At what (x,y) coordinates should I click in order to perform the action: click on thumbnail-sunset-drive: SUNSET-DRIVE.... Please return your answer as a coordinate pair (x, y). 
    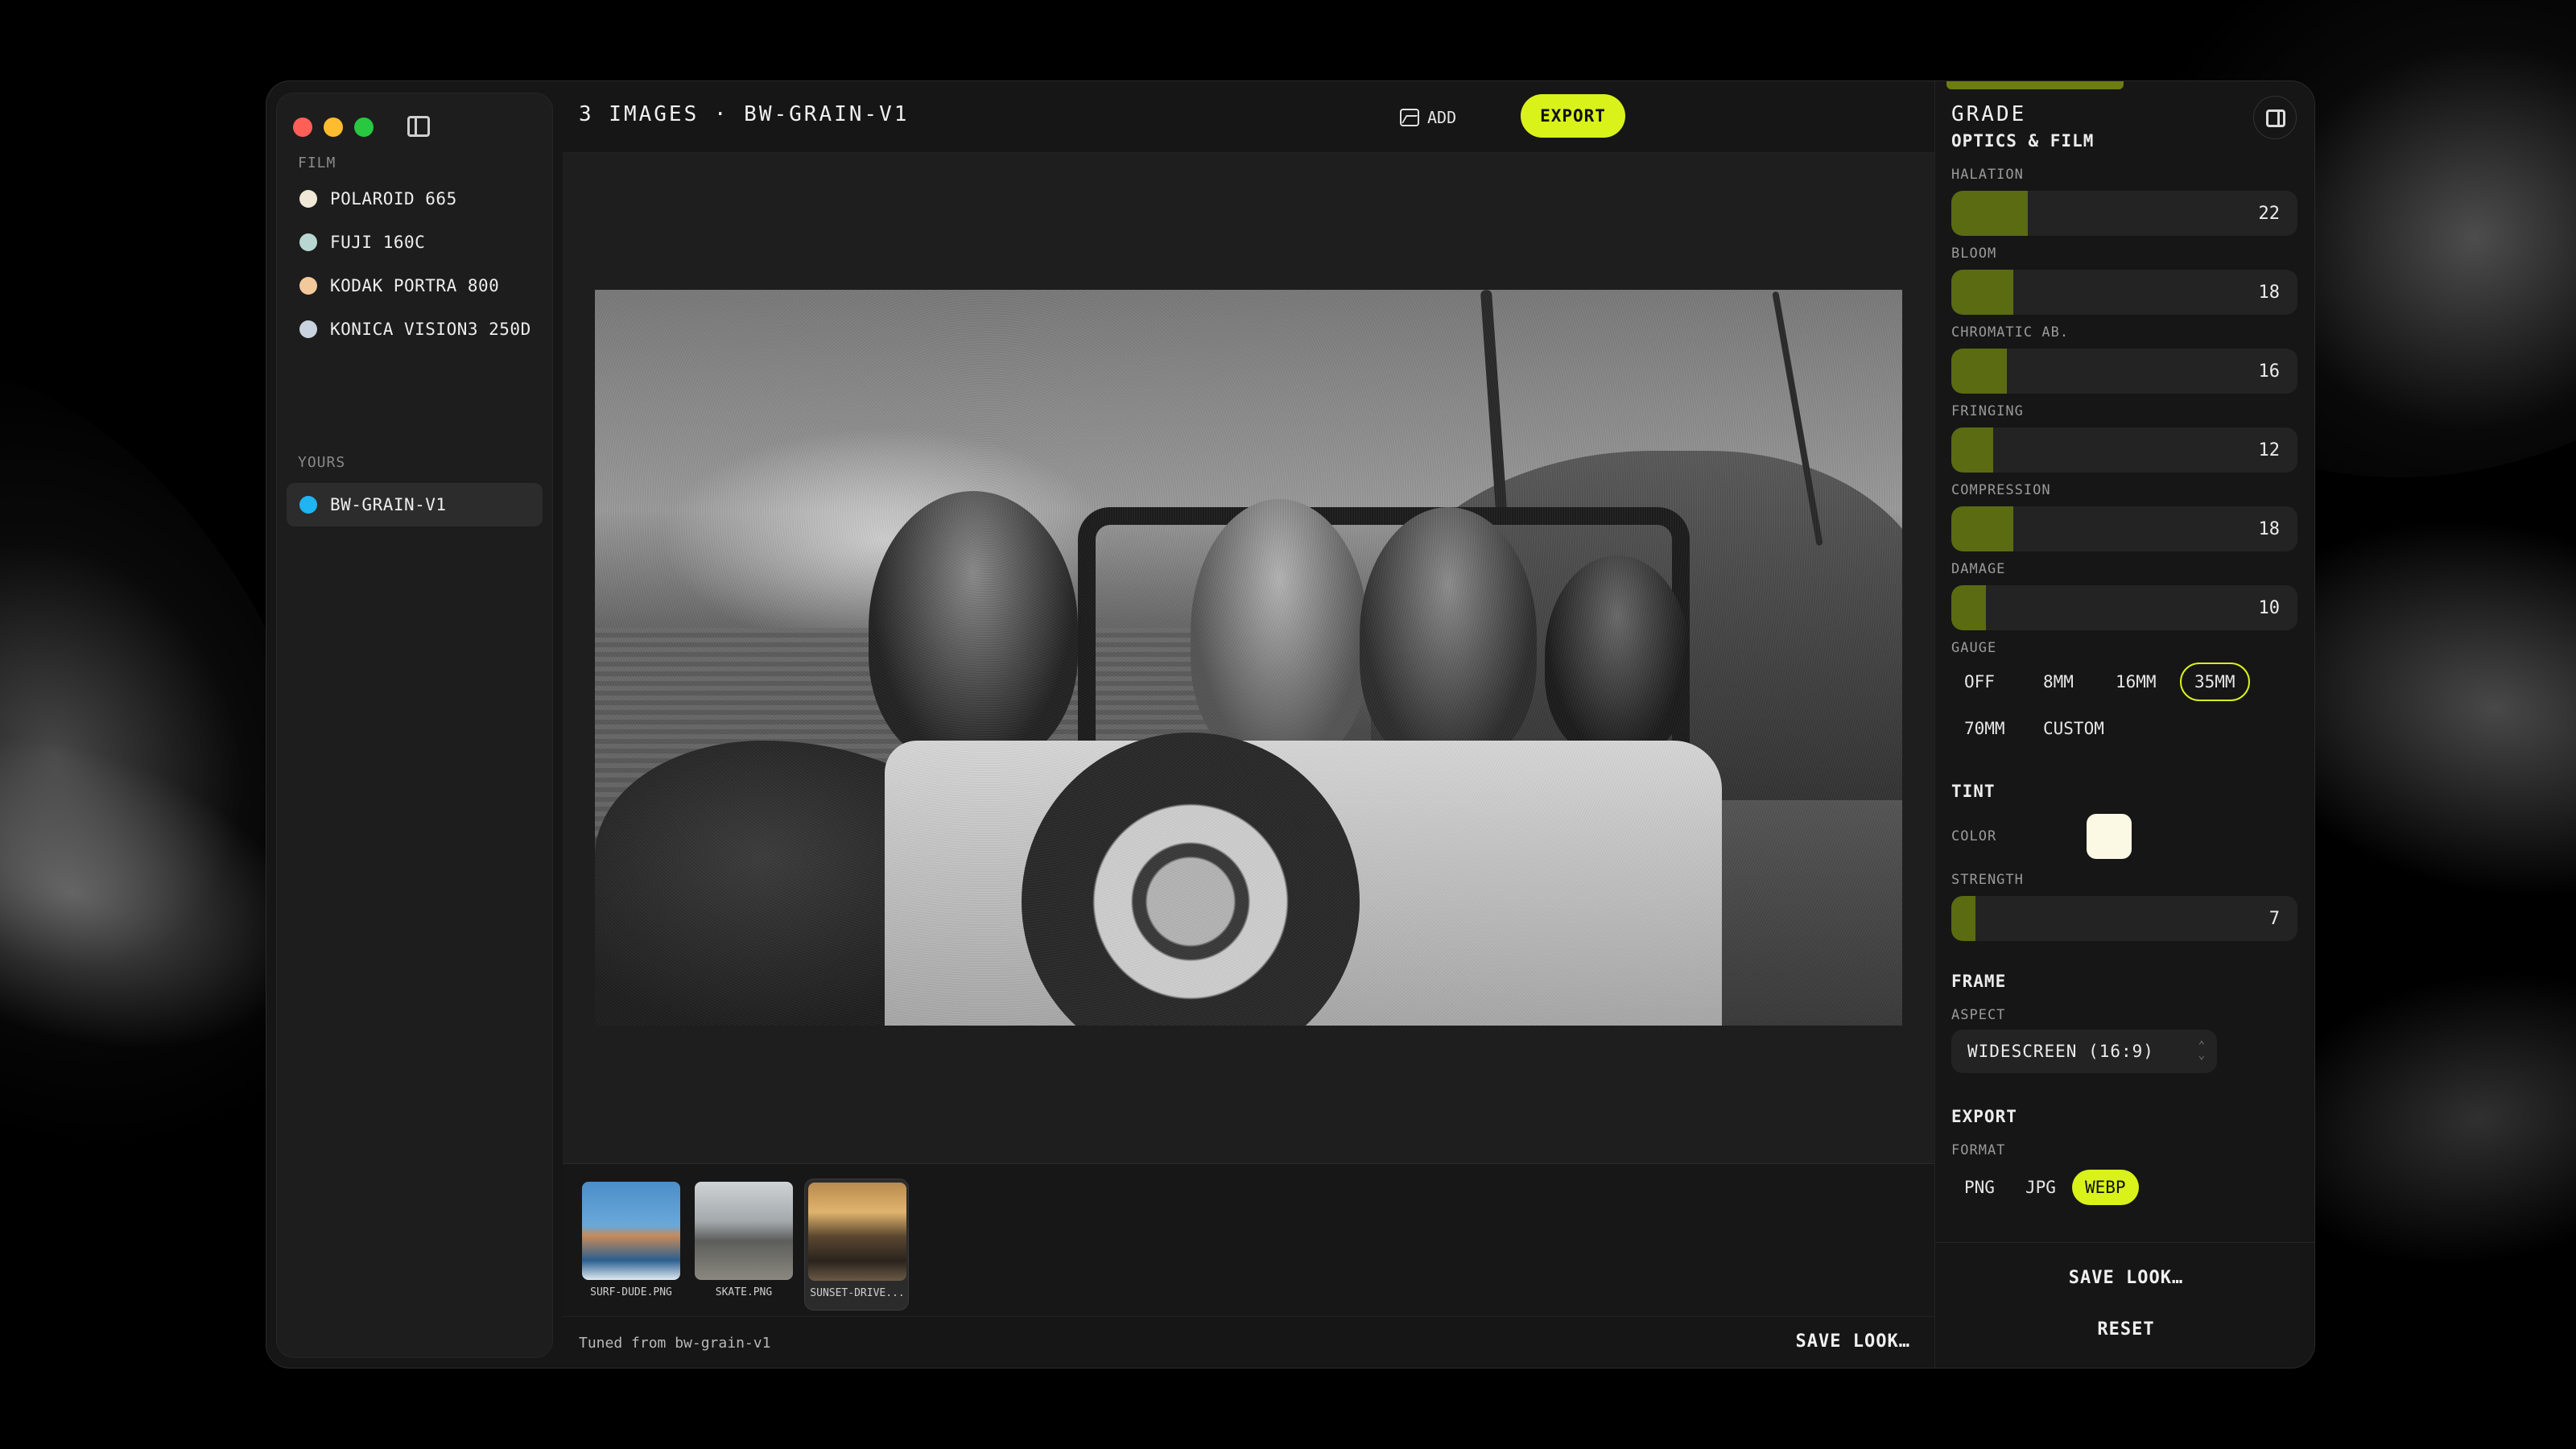
    Looking at the image, I should click on (856, 1245).